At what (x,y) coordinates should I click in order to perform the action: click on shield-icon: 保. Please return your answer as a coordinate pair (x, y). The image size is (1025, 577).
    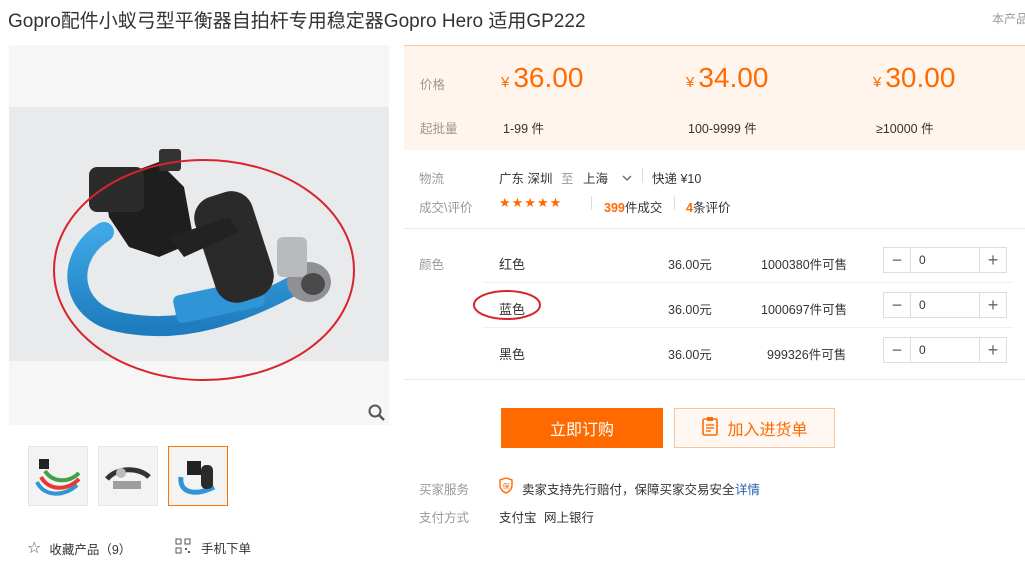
    Looking at the image, I should click on (506, 488).